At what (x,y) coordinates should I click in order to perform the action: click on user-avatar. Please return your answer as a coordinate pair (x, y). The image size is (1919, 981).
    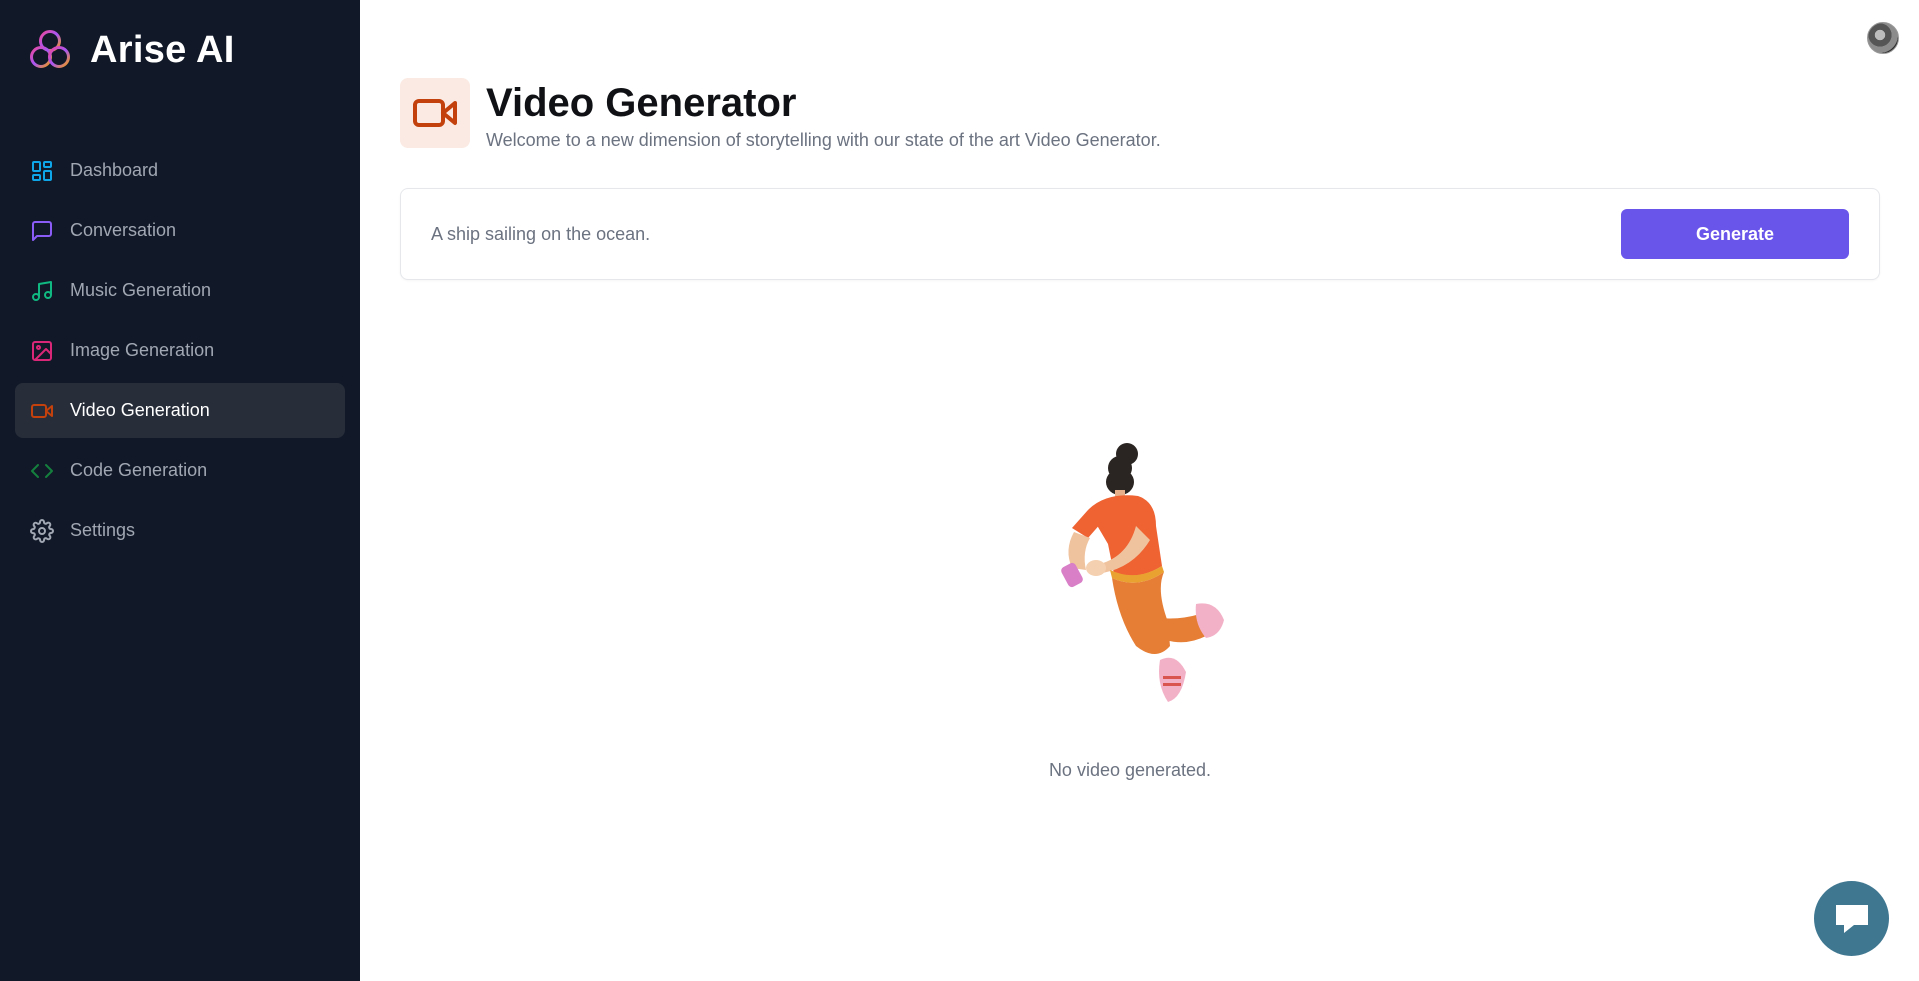
    Looking at the image, I should click on (1883, 38).